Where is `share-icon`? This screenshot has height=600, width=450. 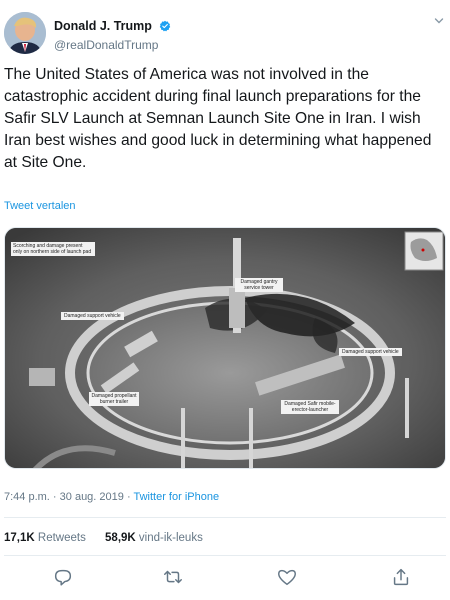
share-icon is located at coordinates (401, 577).